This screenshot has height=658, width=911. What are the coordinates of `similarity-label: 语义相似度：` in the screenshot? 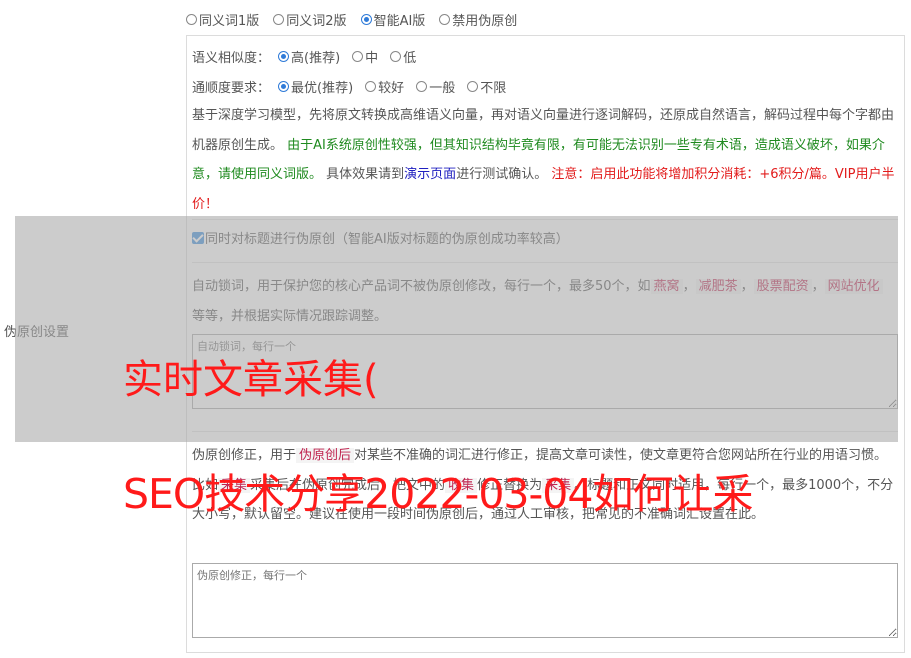 It's located at (231, 58).